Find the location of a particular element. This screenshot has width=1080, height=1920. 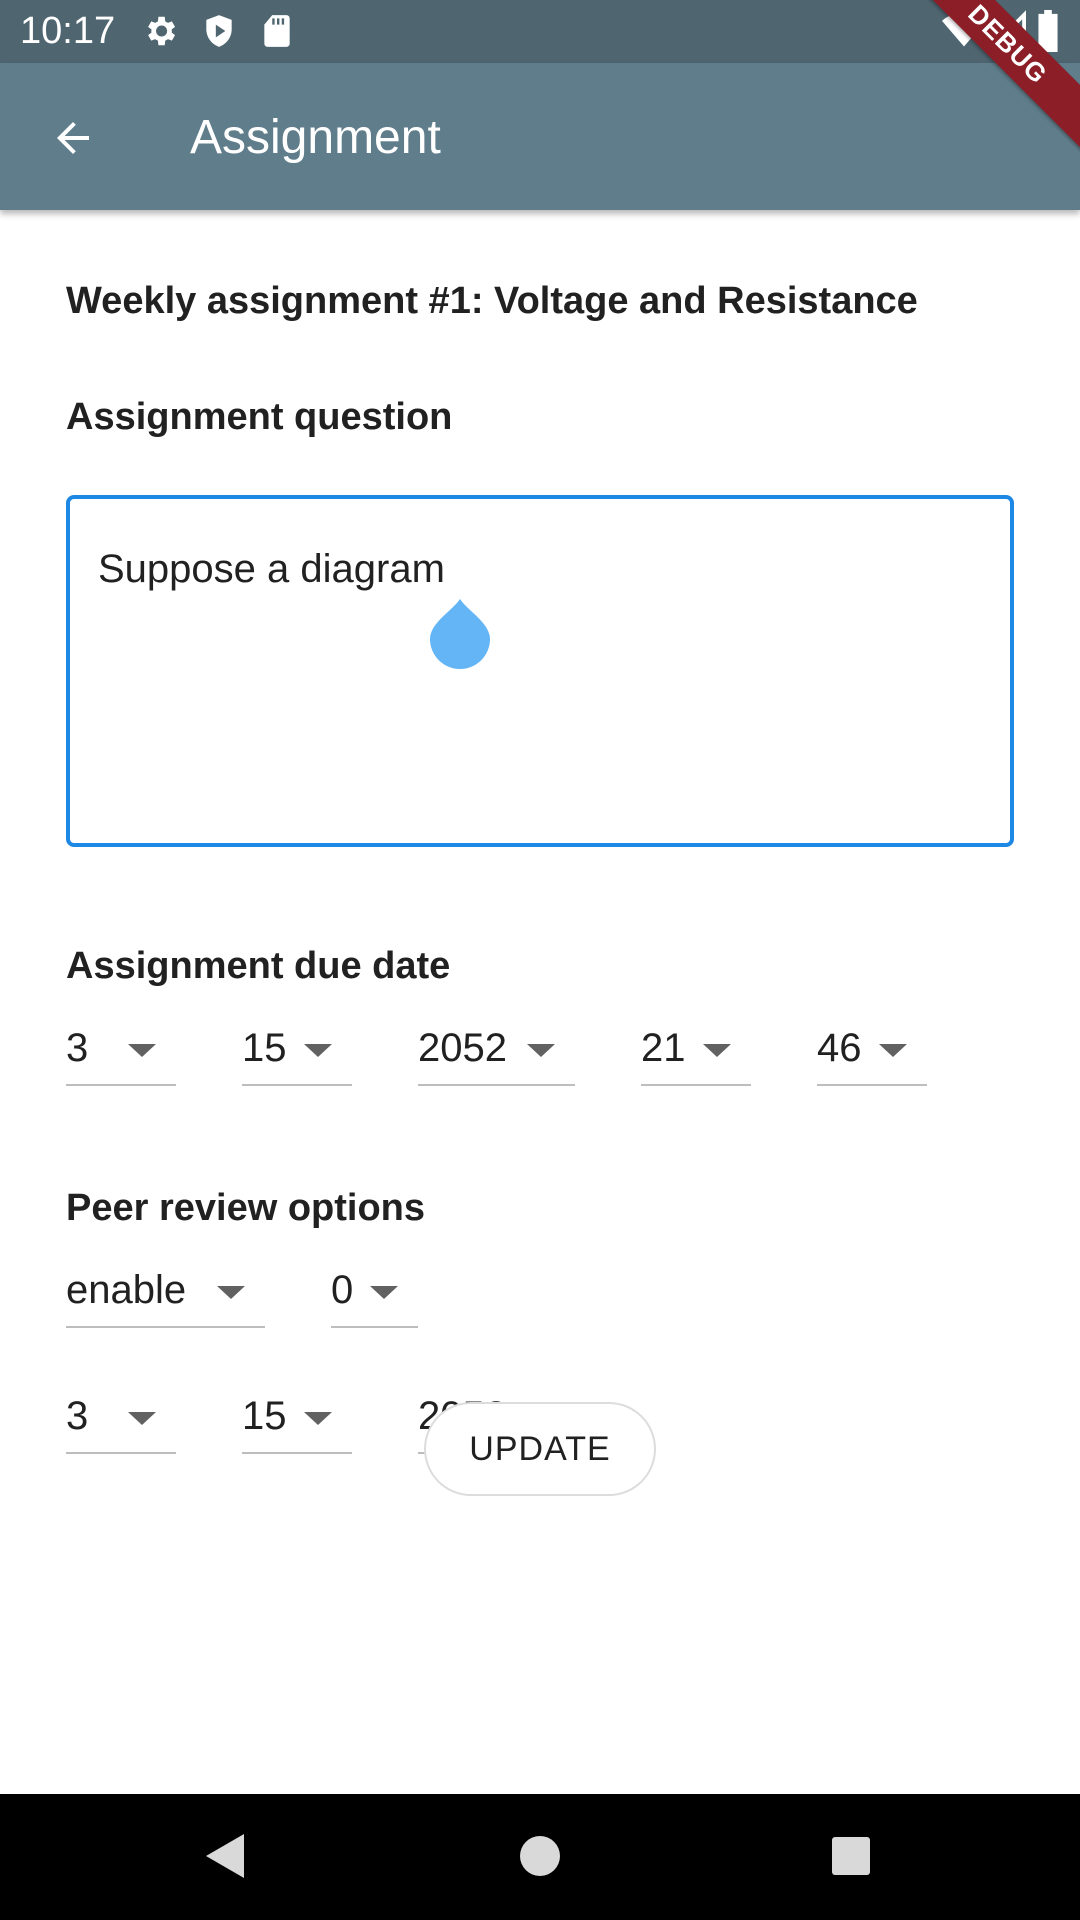

page-title: Assignment is located at coordinates (315, 137).